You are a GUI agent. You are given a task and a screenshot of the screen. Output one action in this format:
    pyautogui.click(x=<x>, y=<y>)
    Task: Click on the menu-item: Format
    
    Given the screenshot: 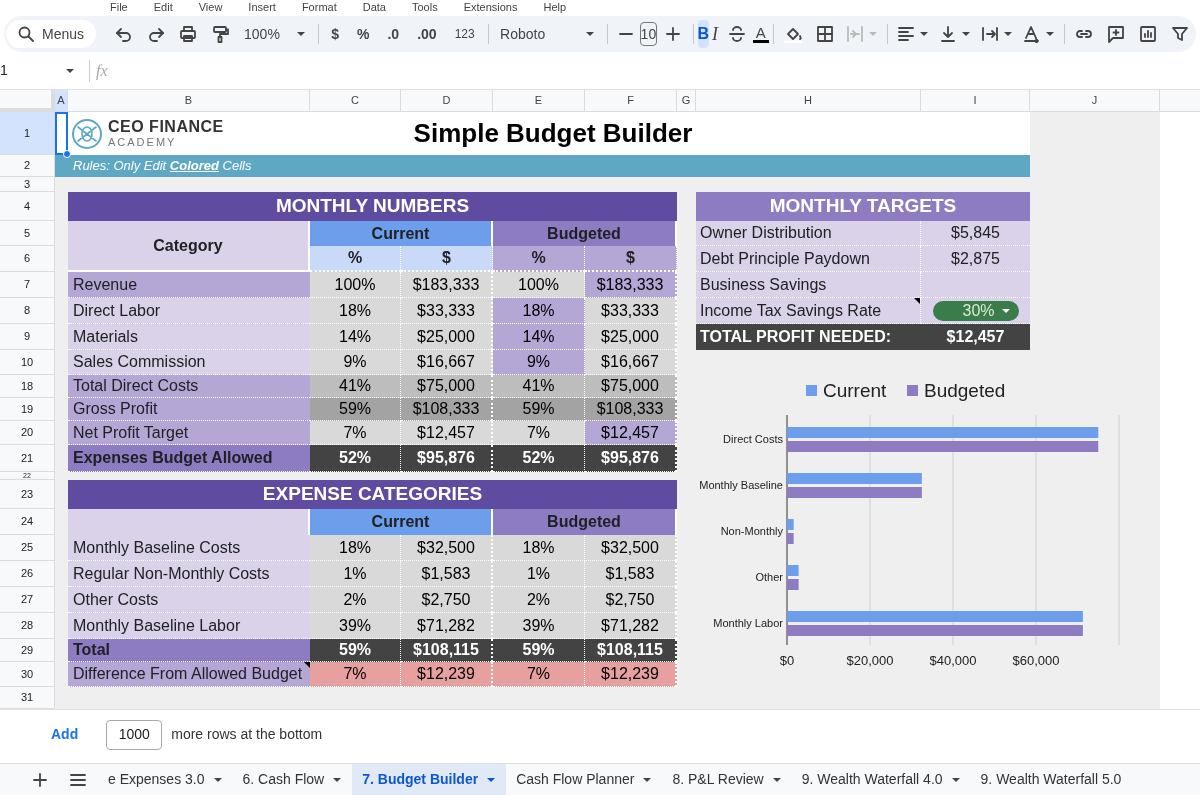 What is the action you would take?
    pyautogui.click(x=319, y=7)
    